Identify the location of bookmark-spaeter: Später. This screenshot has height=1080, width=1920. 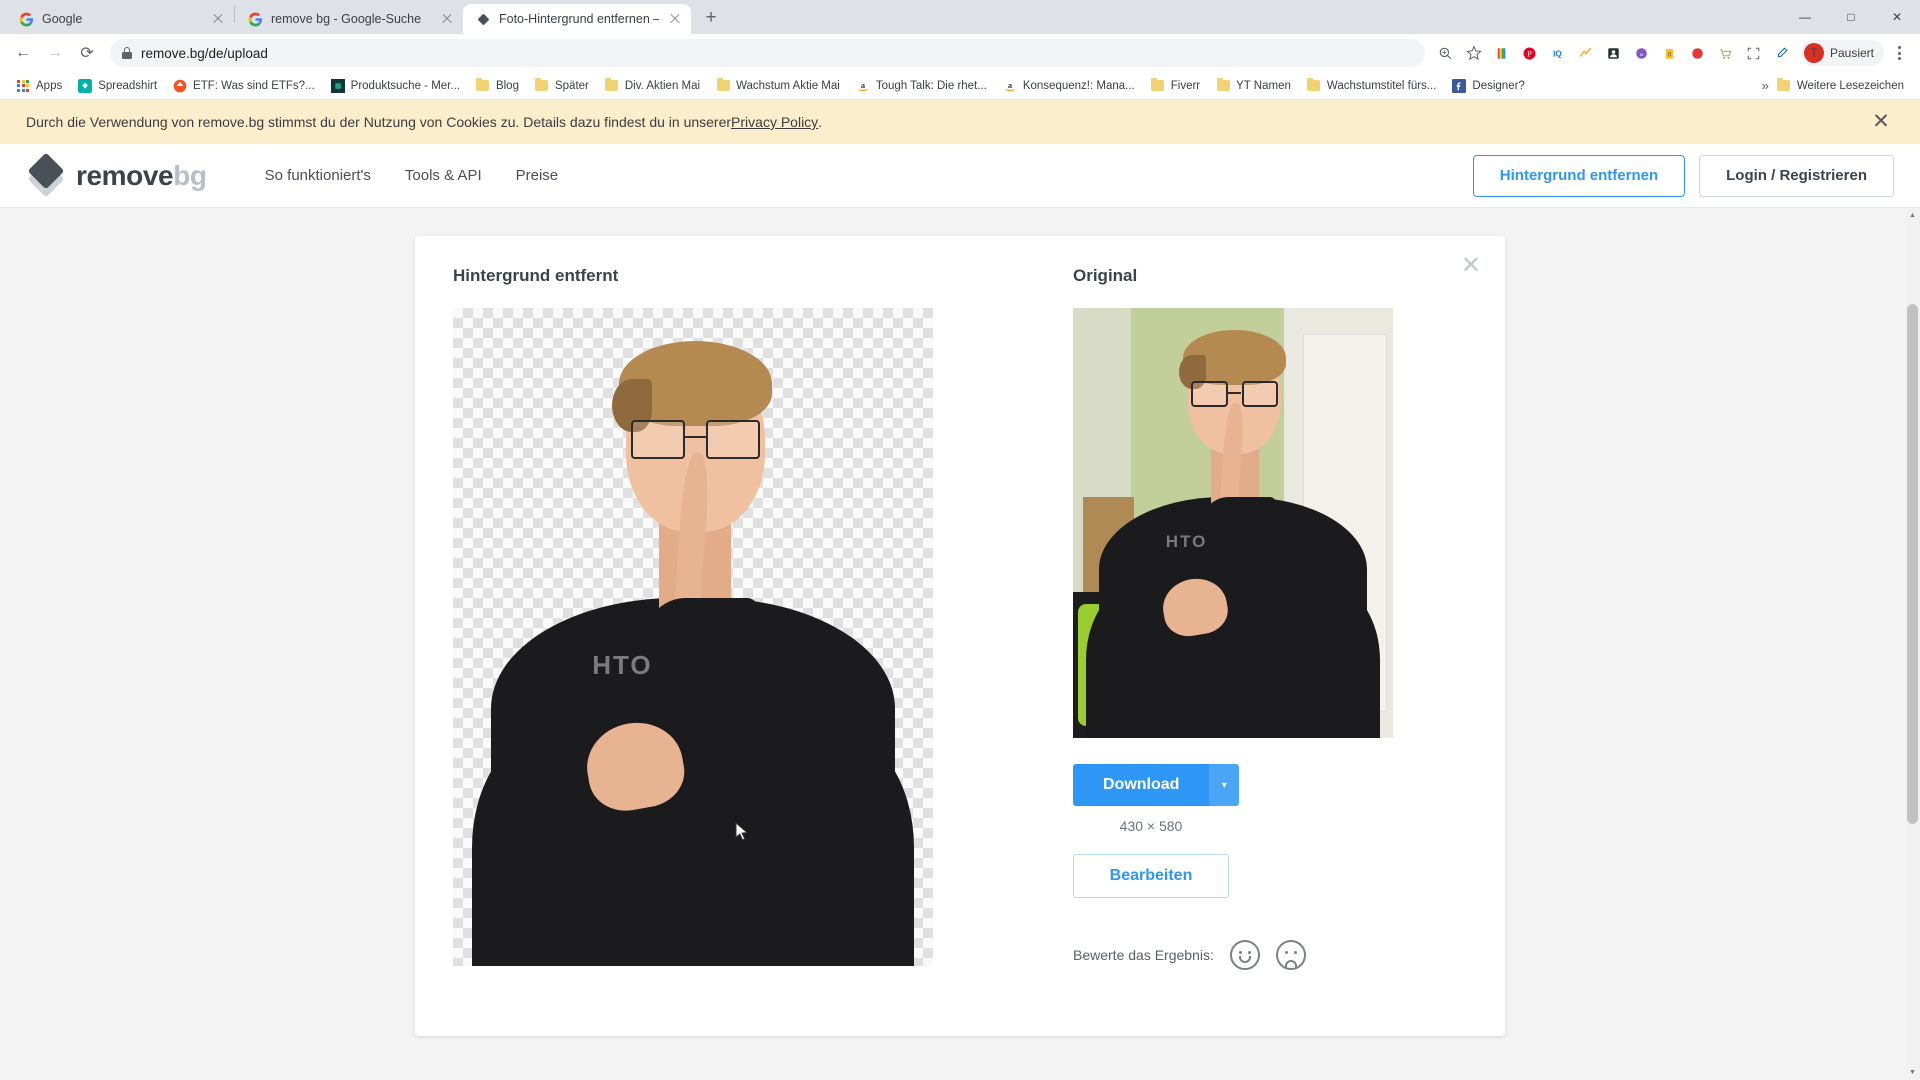
(562, 86).